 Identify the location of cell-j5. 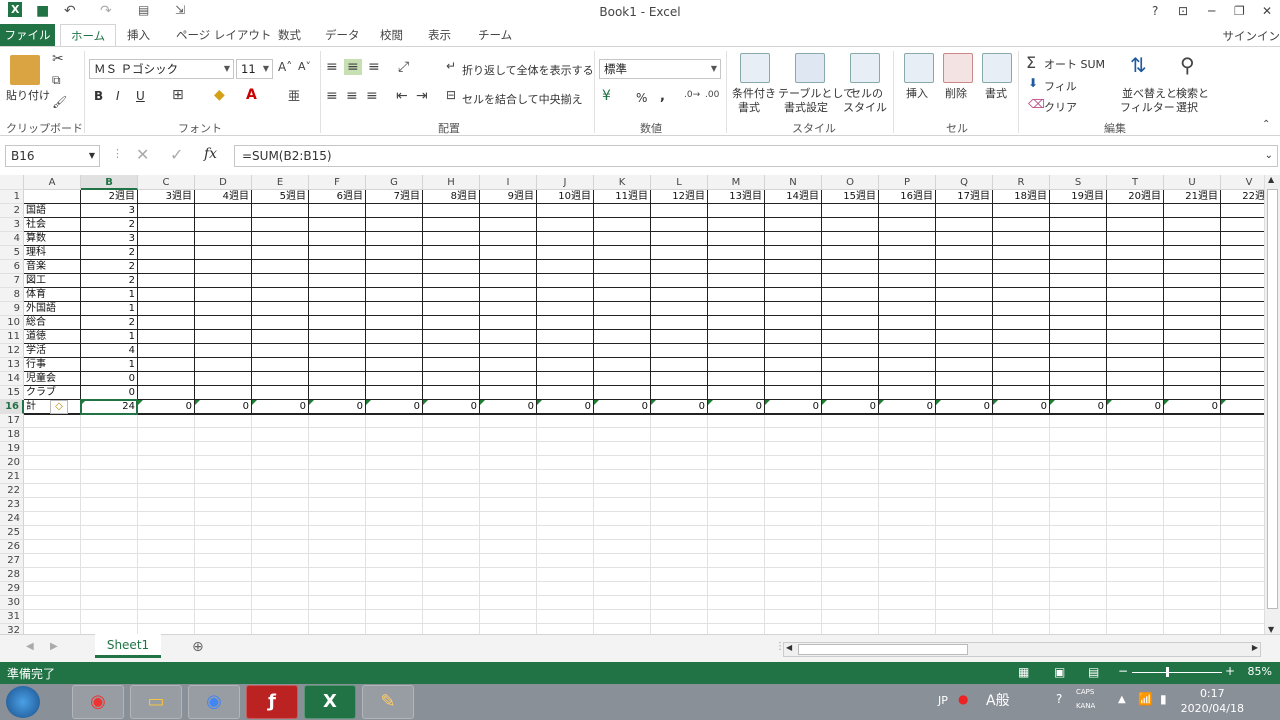
(565, 253).